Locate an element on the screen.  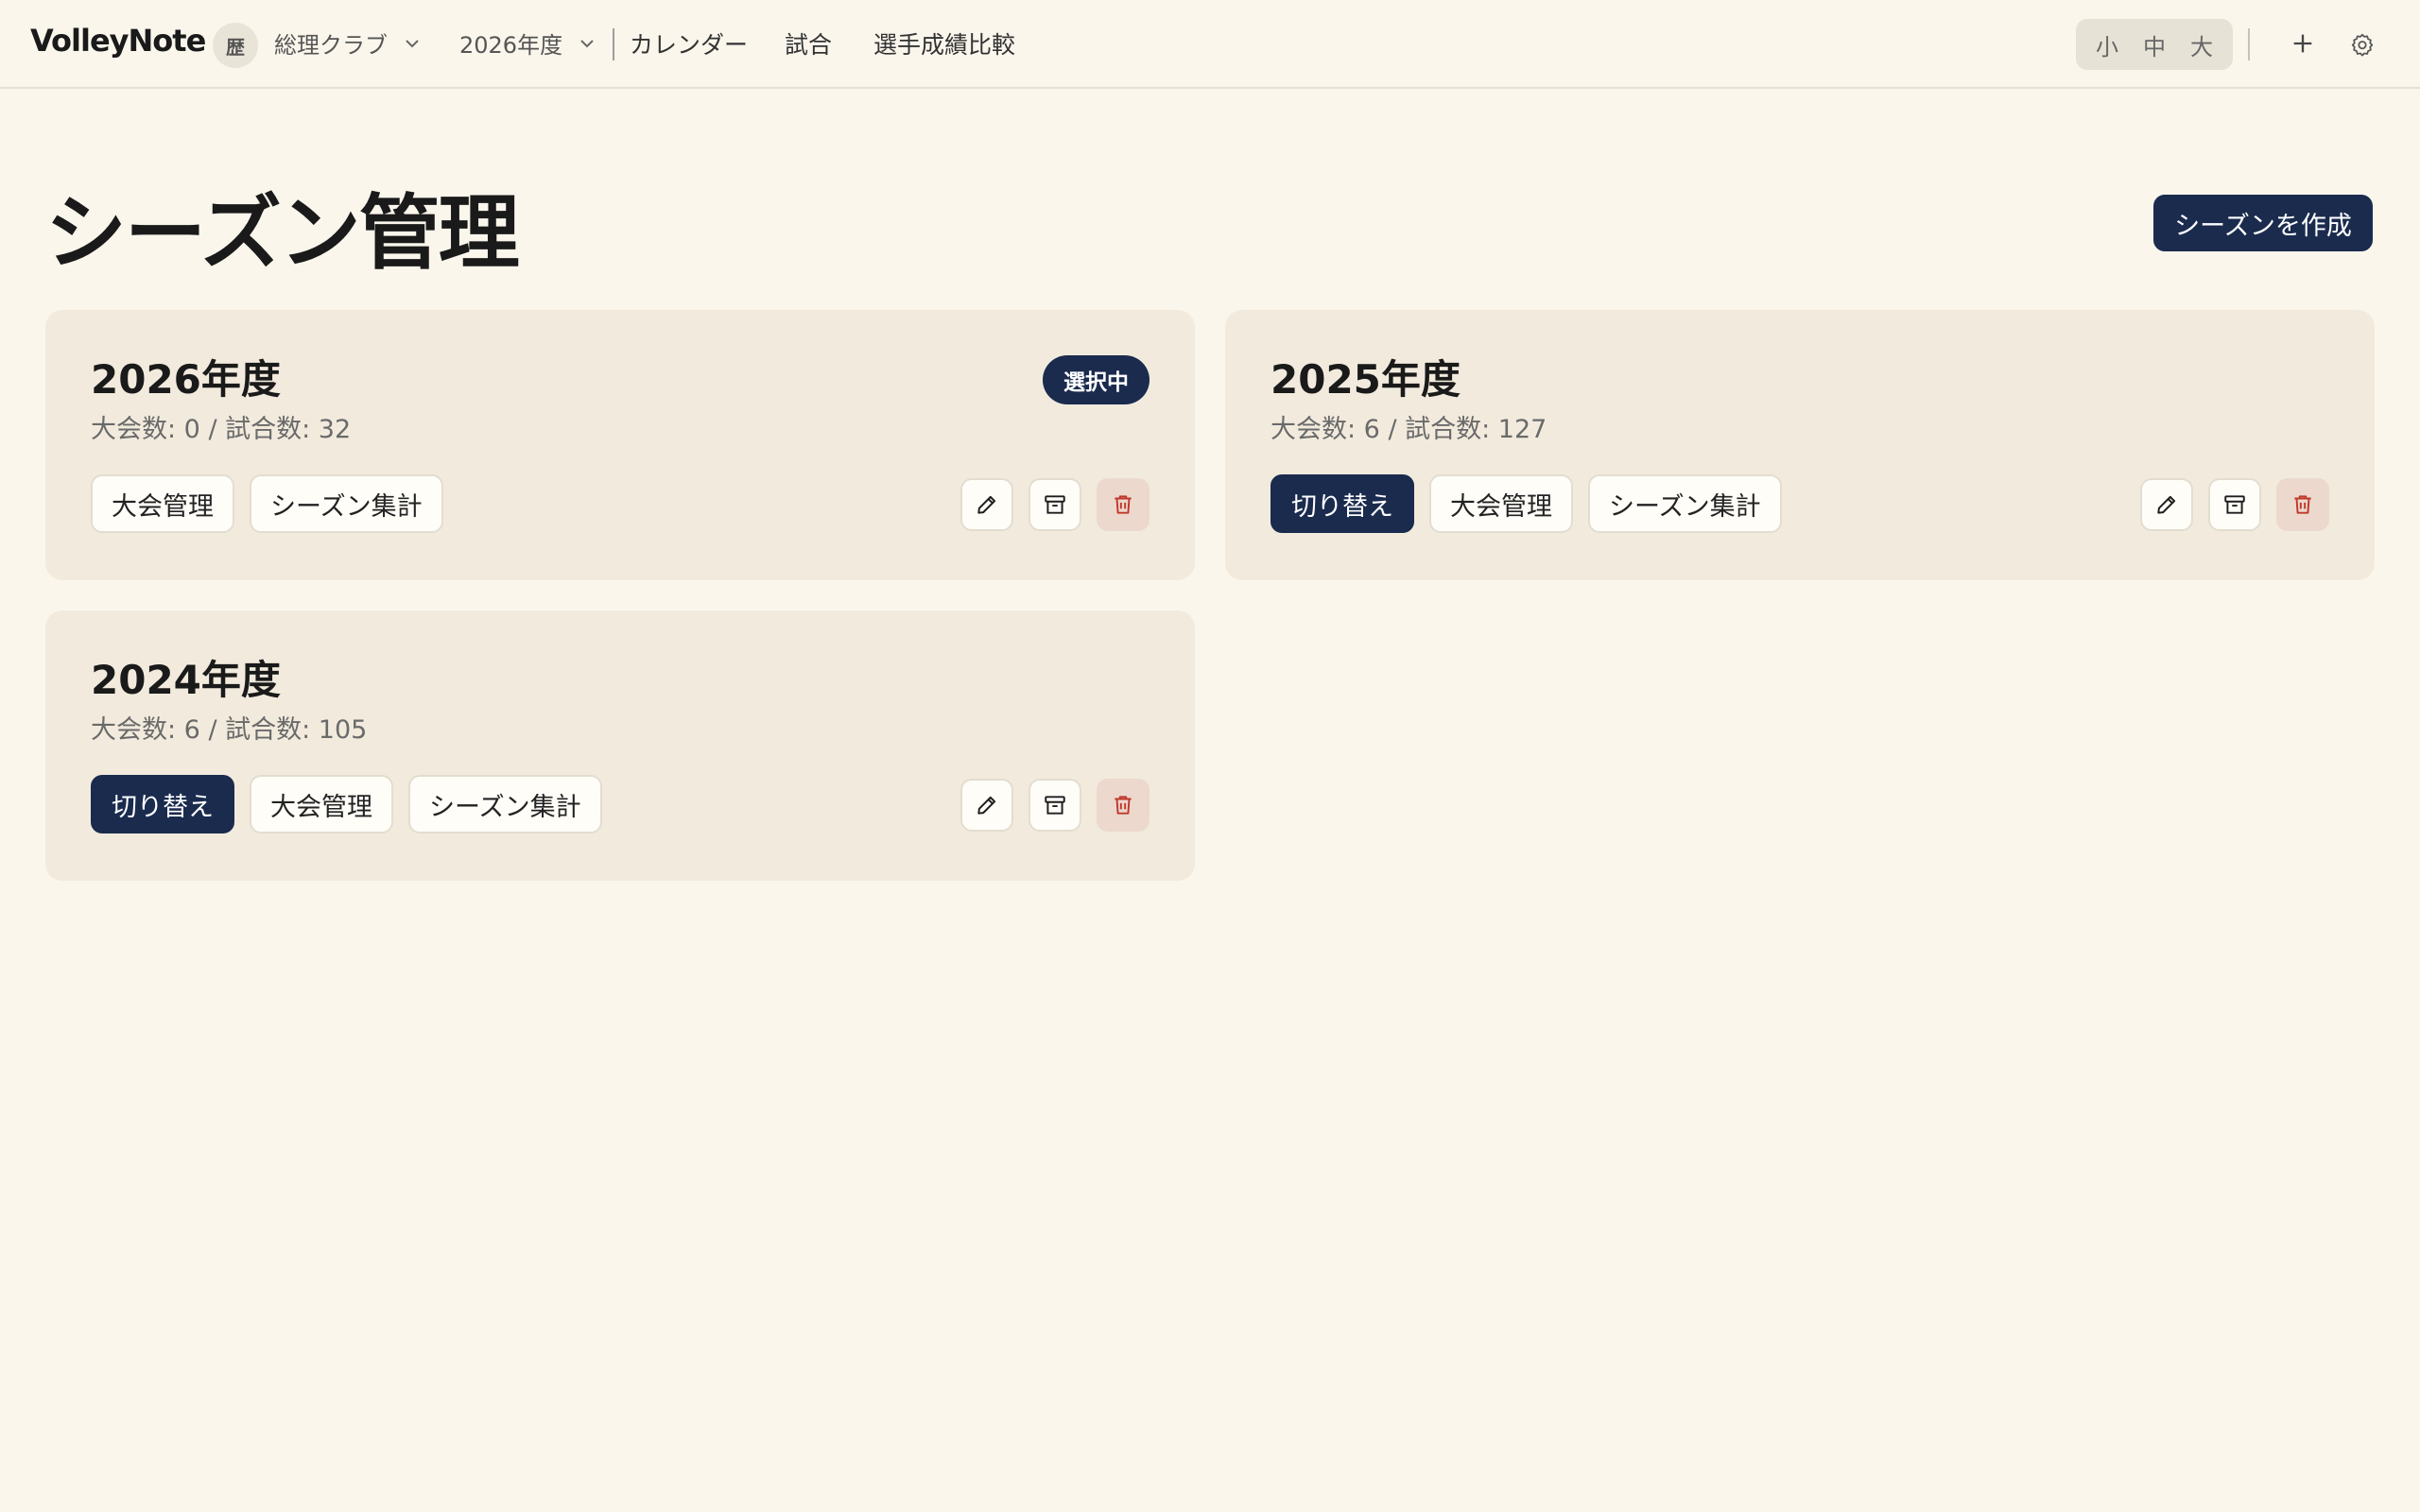
season-stats: 大会数: 0 / 試合数: 32 is located at coordinates (221, 429).